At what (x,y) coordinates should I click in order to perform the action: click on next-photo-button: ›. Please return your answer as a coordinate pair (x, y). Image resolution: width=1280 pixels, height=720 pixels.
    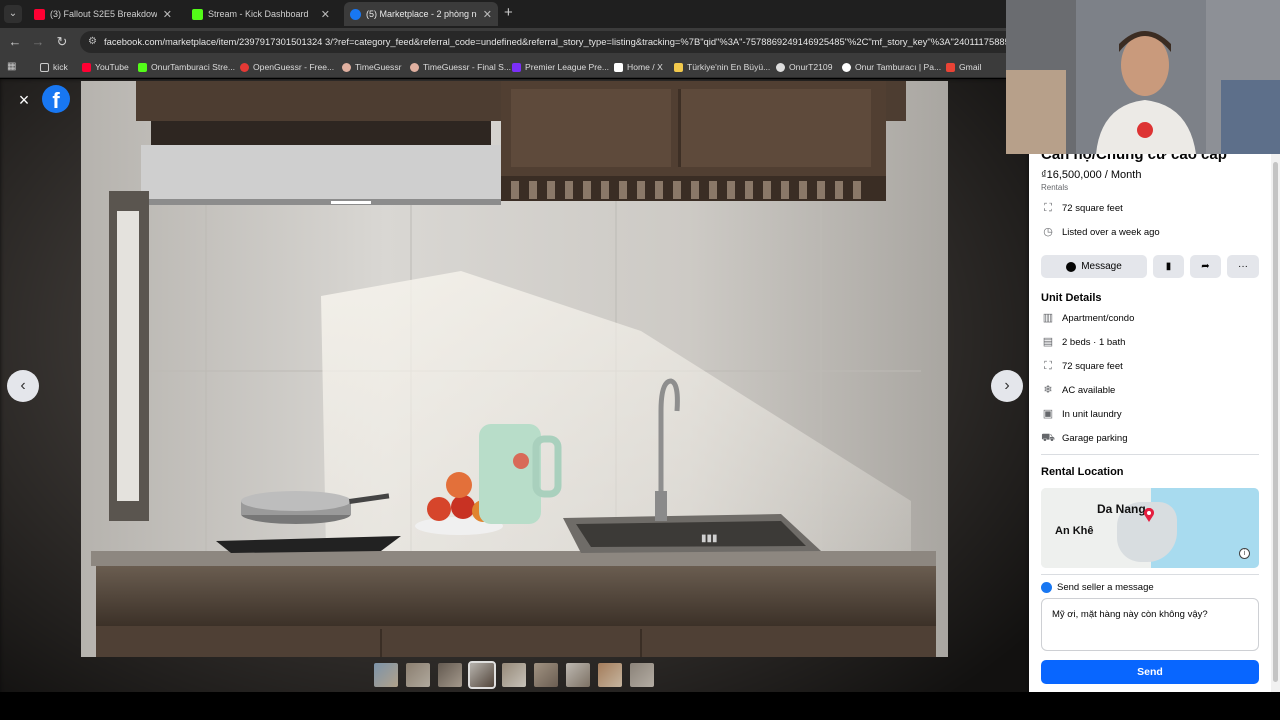
    Looking at the image, I should click on (1007, 386).